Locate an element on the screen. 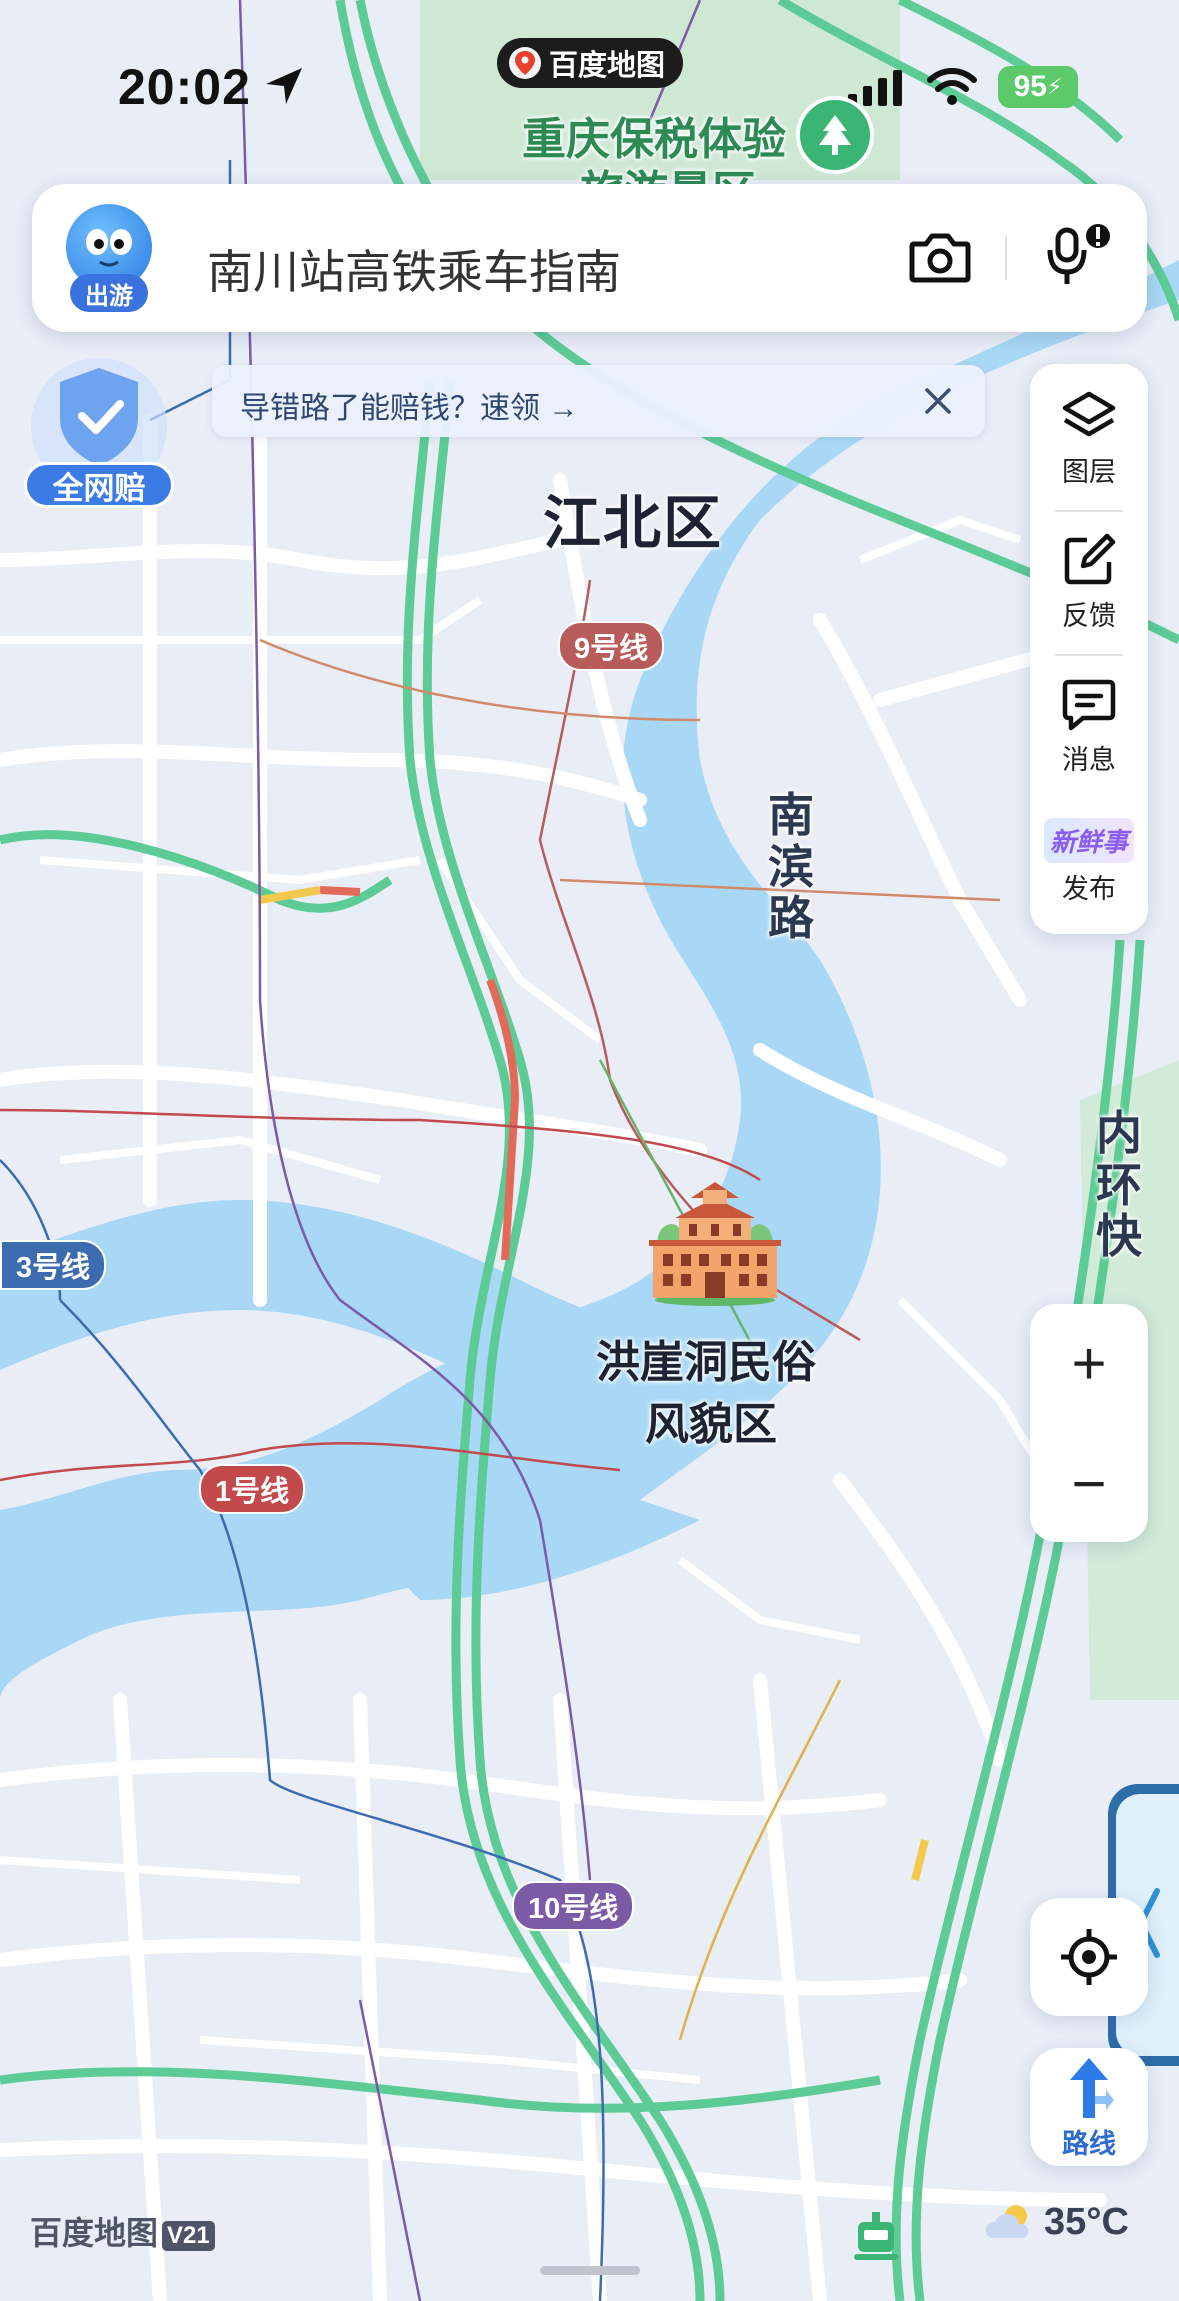  metro-line-10-badge: 10号线 is located at coordinates (573, 1906).